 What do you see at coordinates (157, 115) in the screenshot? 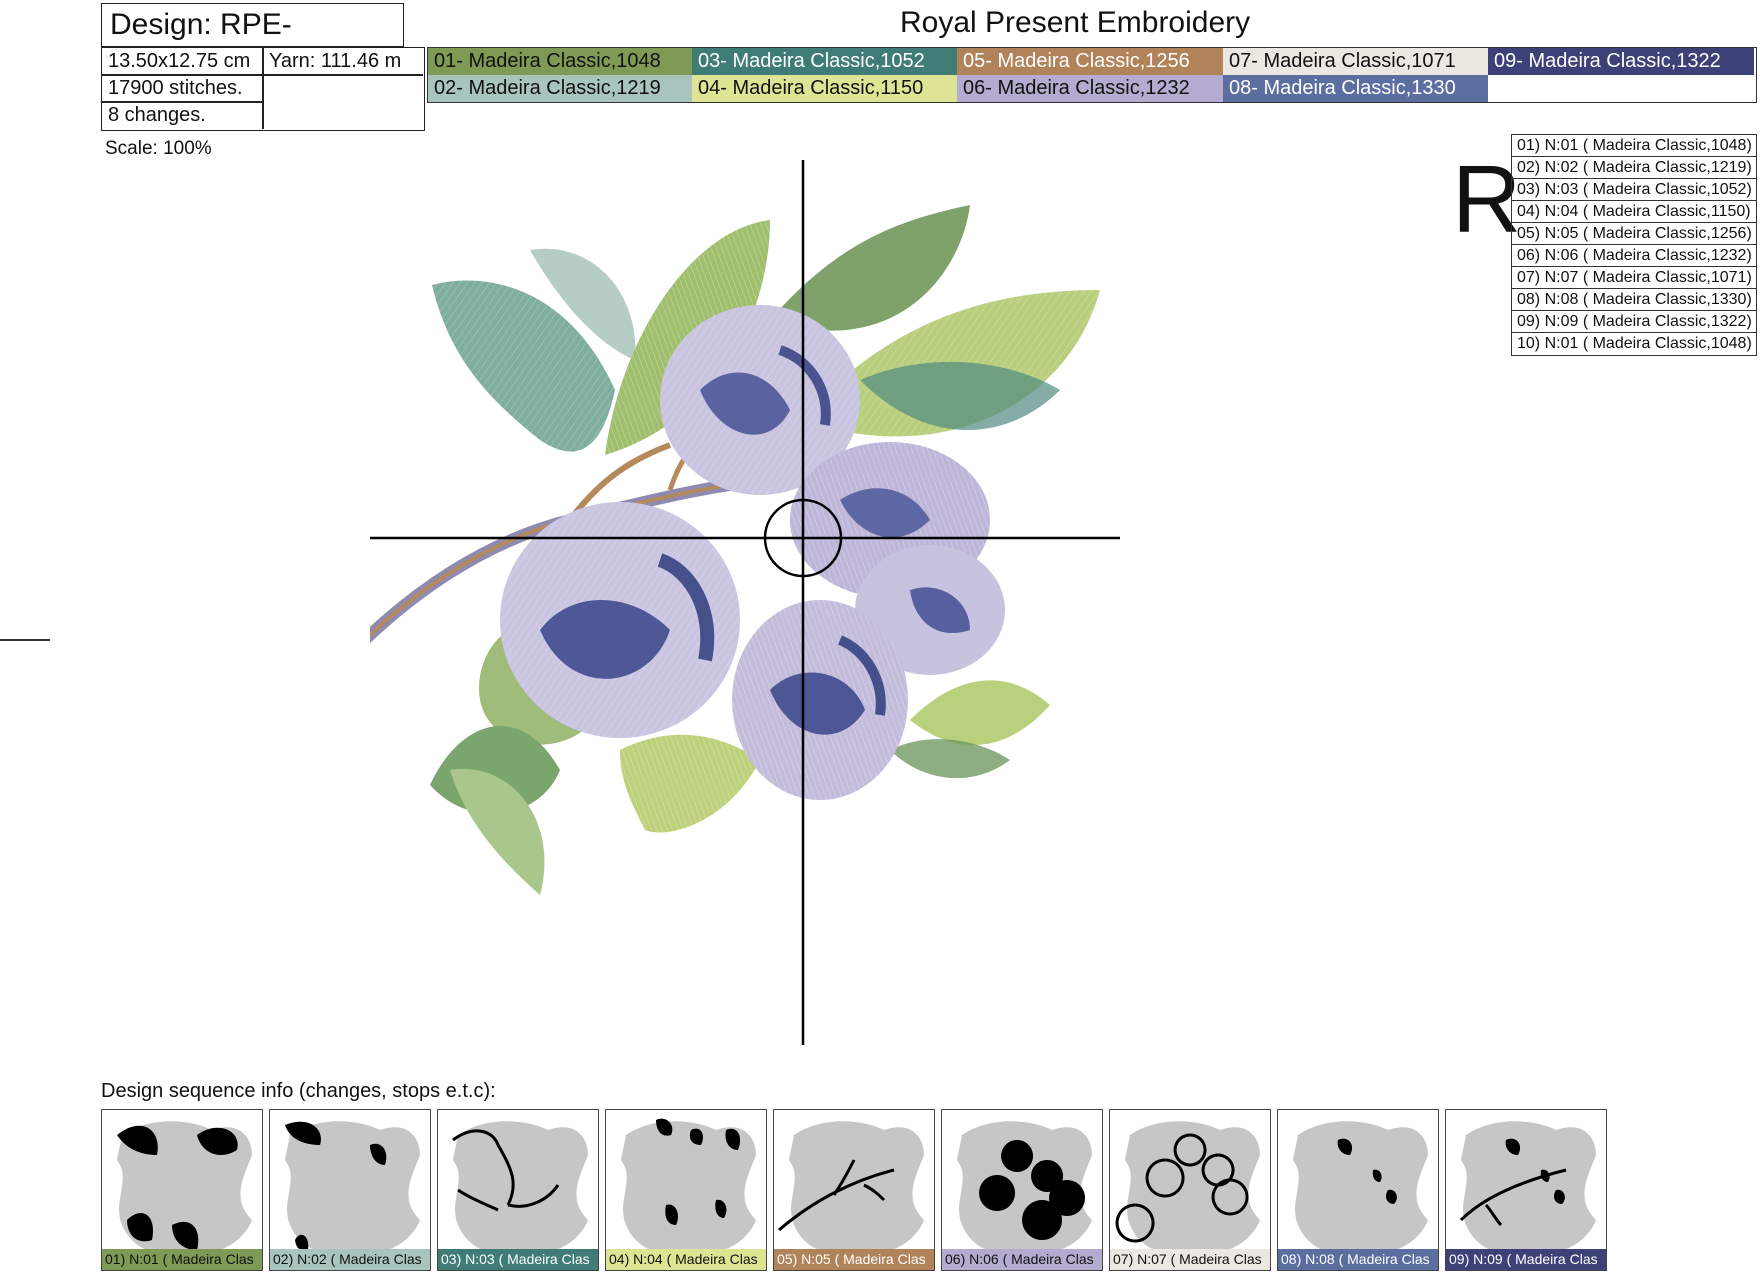
I see `change-count: 8 changes.` at bounding box center [157, 115].